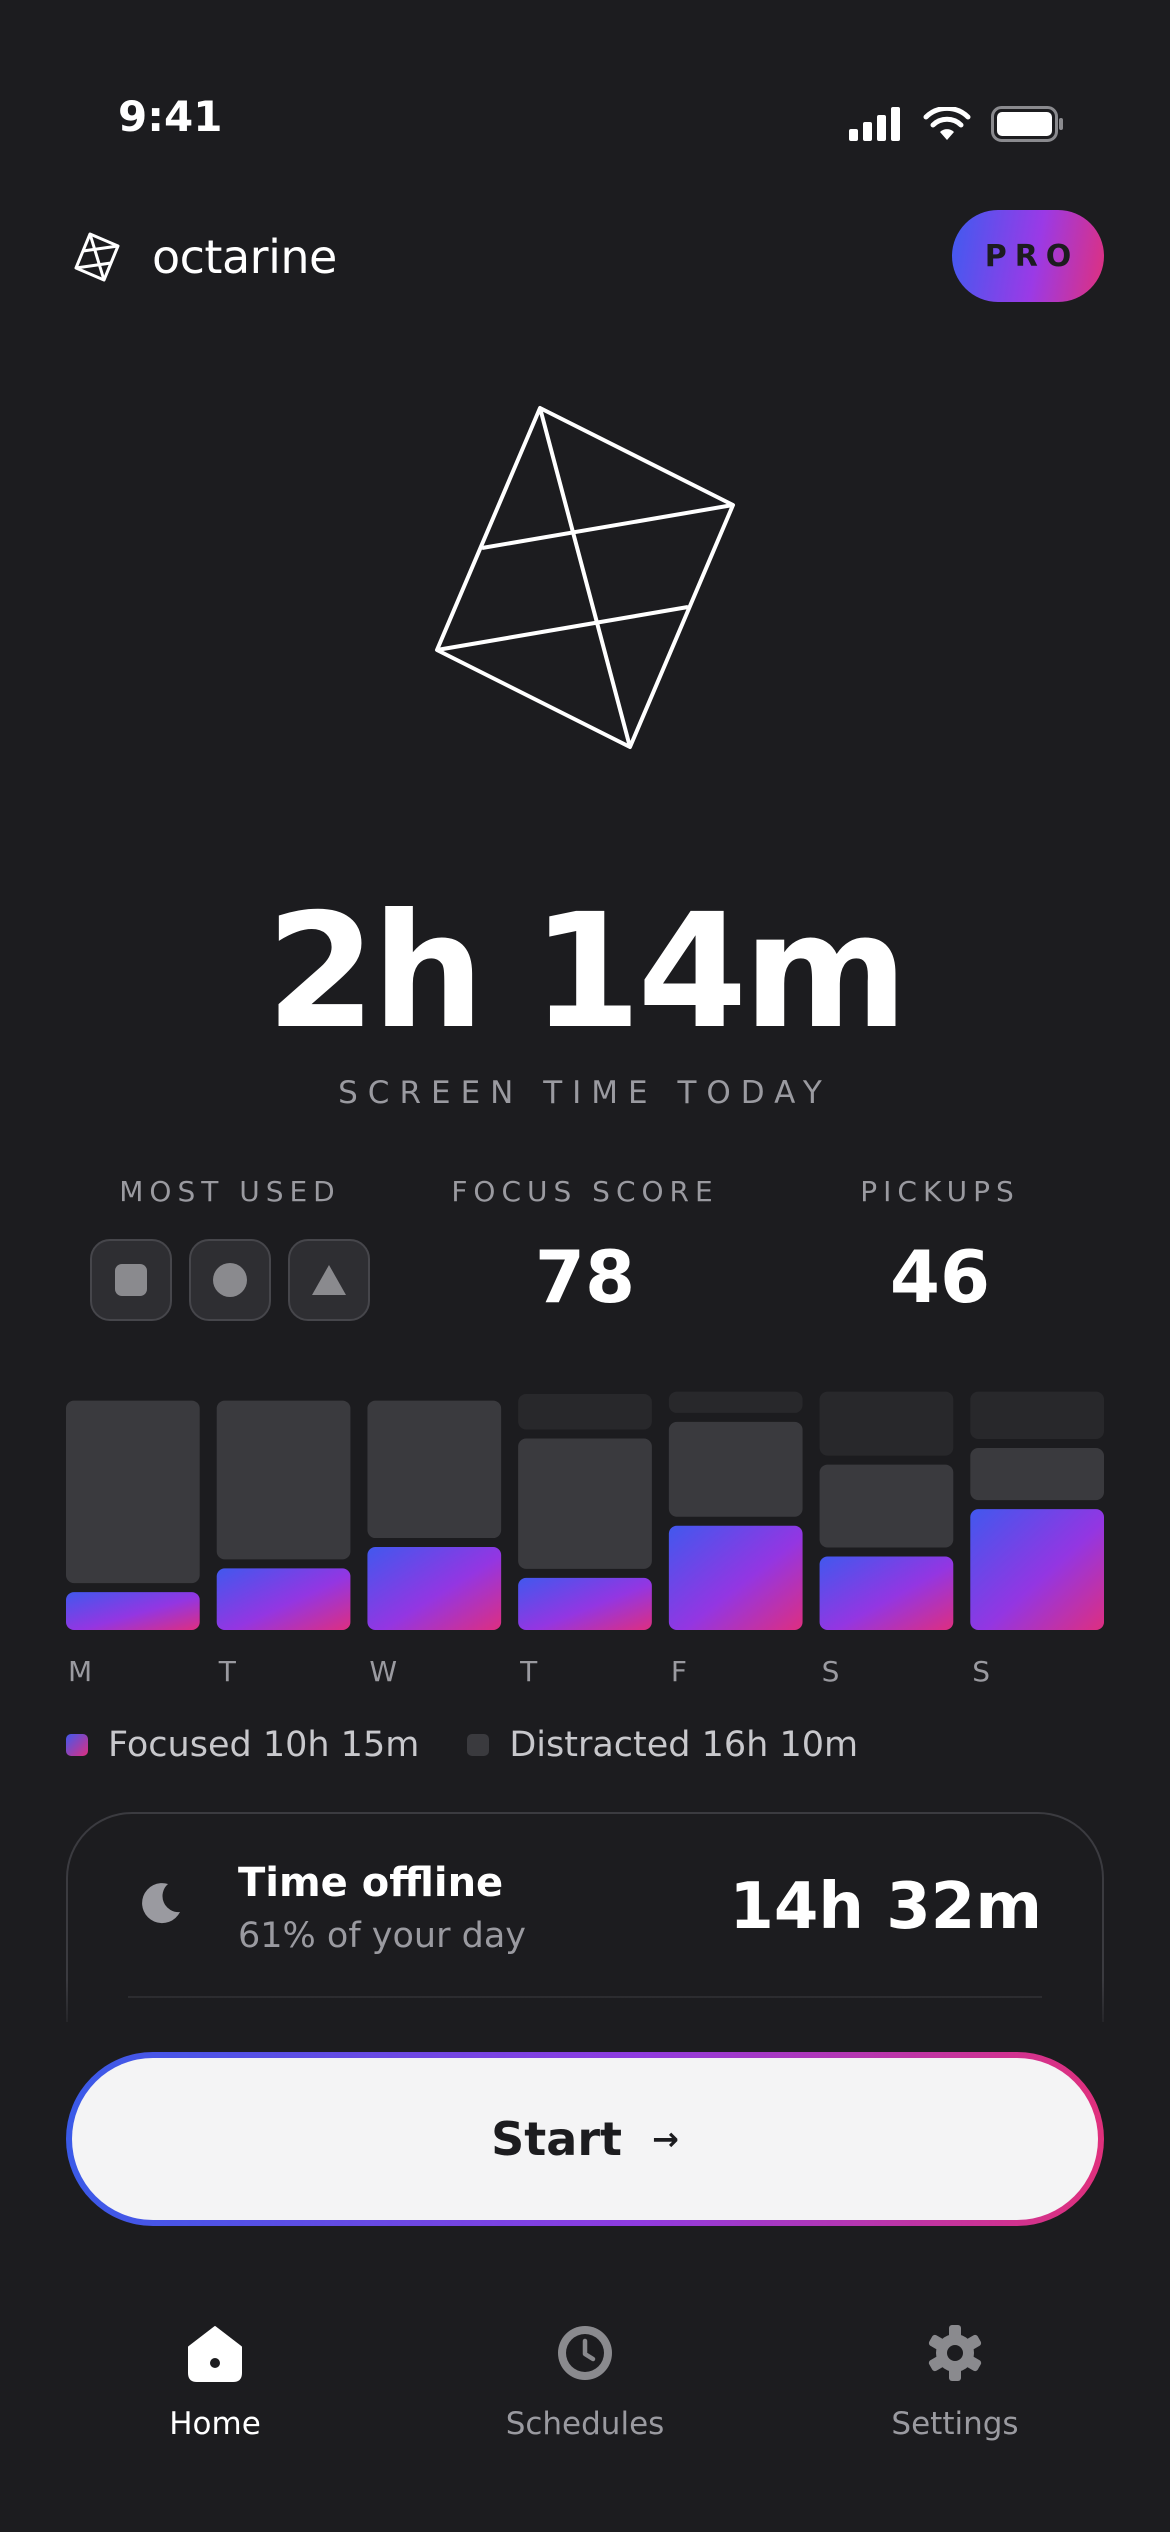 Image resolution: width=1170 pixels, height=2532 pixels. Describe the element at coordinates (382, 1936) in the screenshot. I see `time-offline-subtitle: 61% of your day` at that location.